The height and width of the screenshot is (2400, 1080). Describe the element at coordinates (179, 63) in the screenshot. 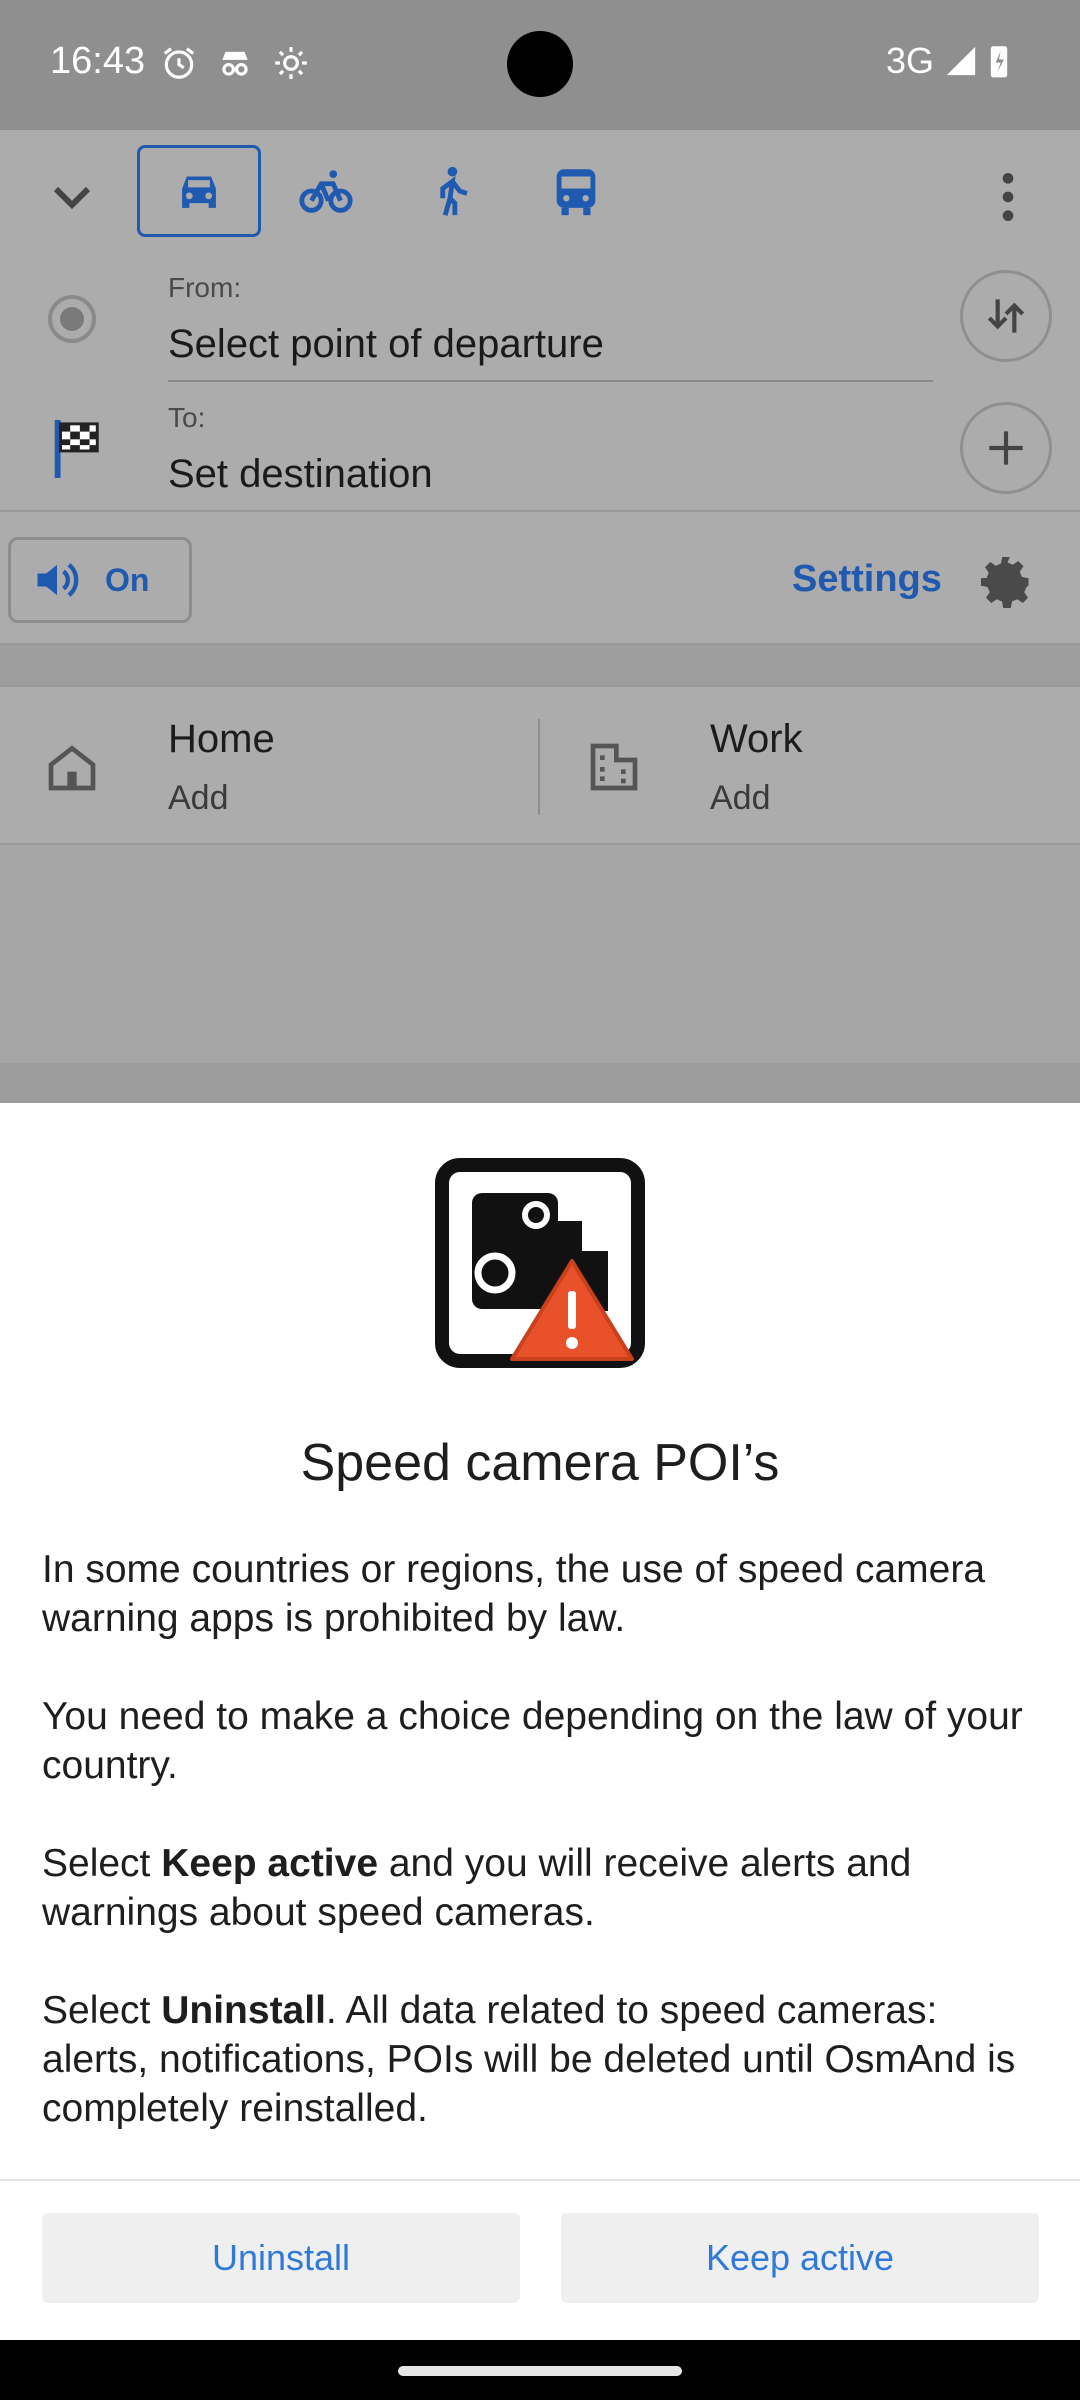

I see `alarm-icon` at that location.